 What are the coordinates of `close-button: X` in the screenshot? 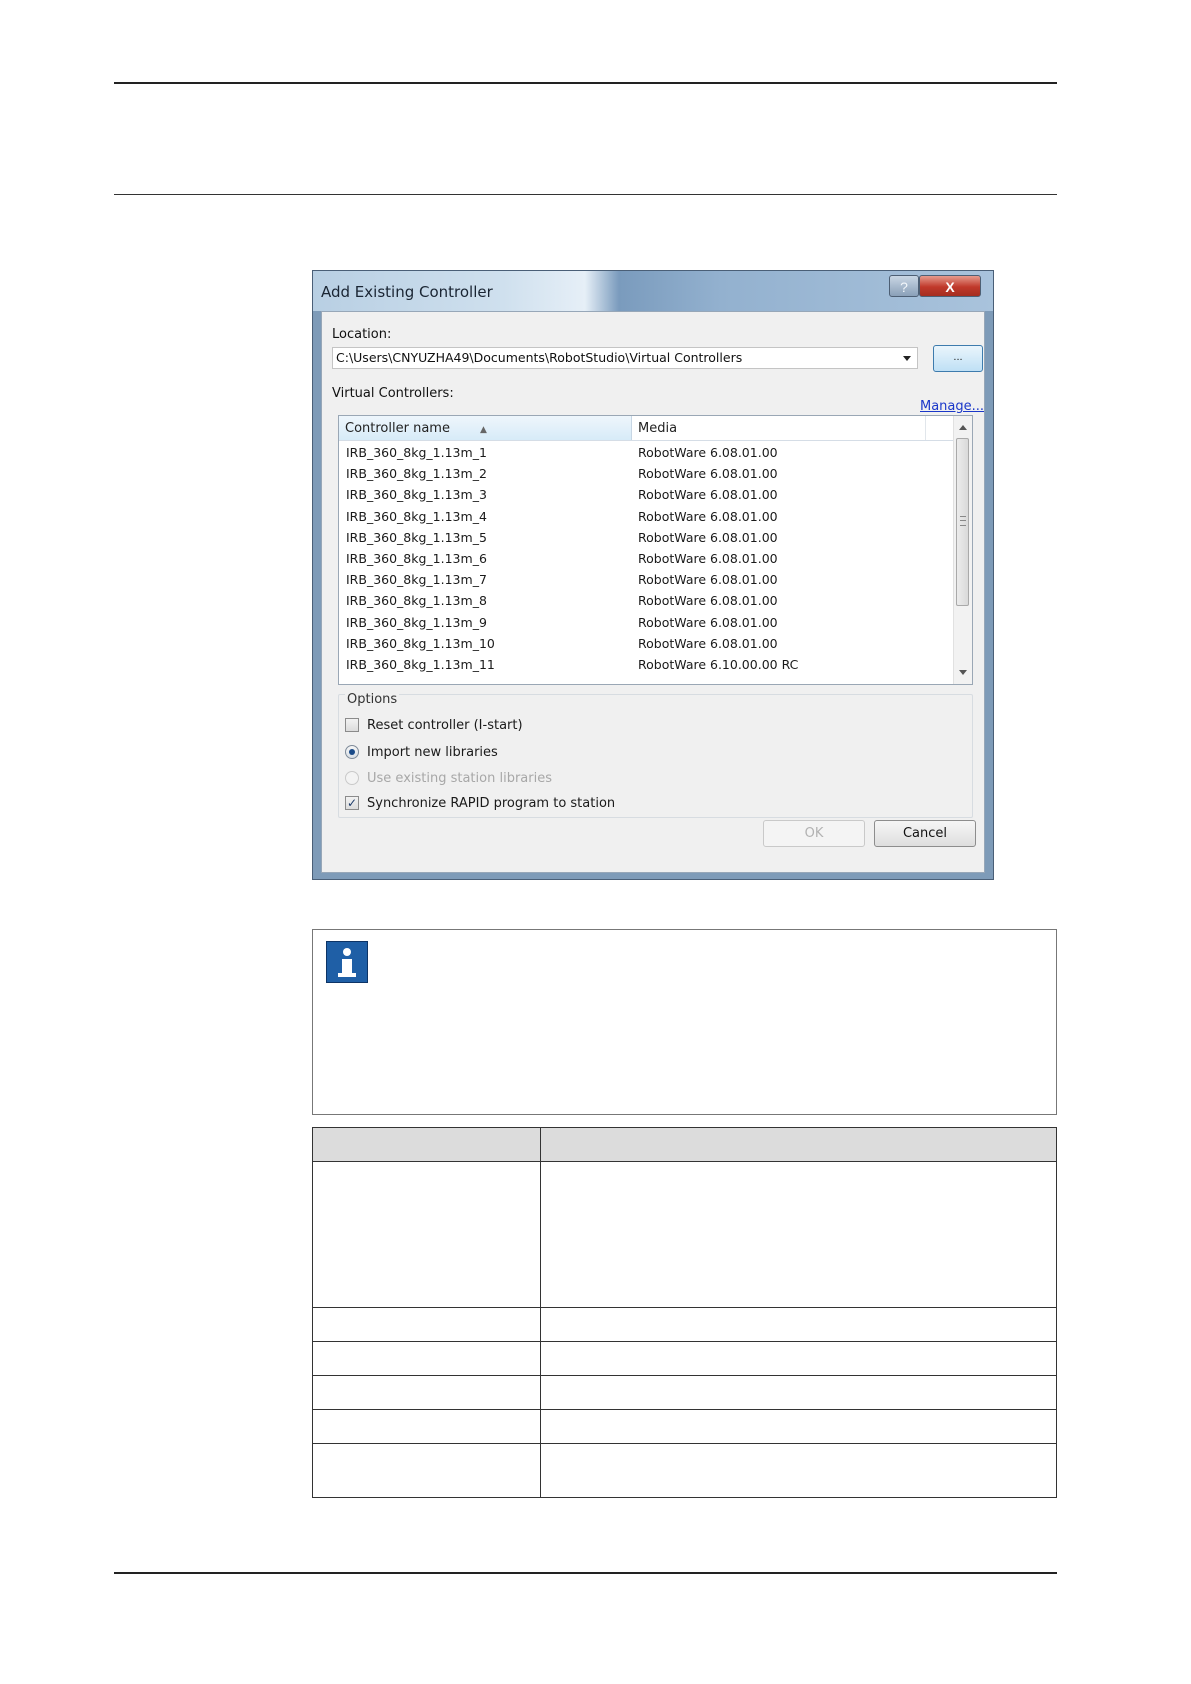 It's located at (950, 286).